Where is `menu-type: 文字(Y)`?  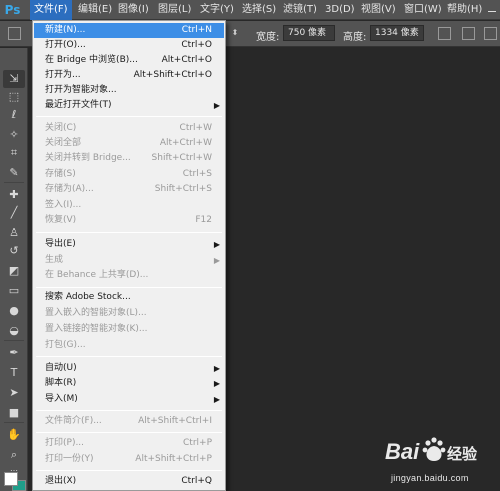
menu-type: 文字(Y) is located at coordinates (217, 10).